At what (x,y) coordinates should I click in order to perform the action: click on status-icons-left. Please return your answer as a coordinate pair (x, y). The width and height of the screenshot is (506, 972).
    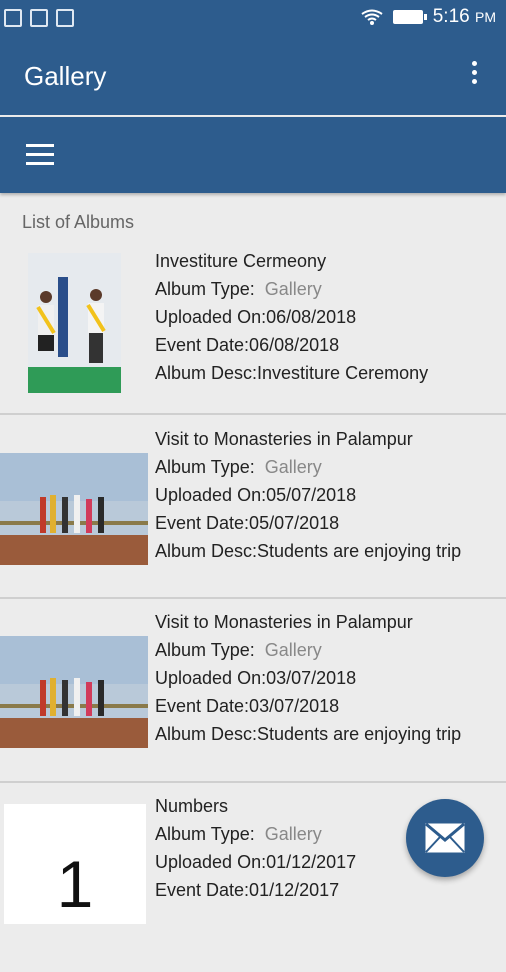
    Looking at the image, I should click on (39, 18).